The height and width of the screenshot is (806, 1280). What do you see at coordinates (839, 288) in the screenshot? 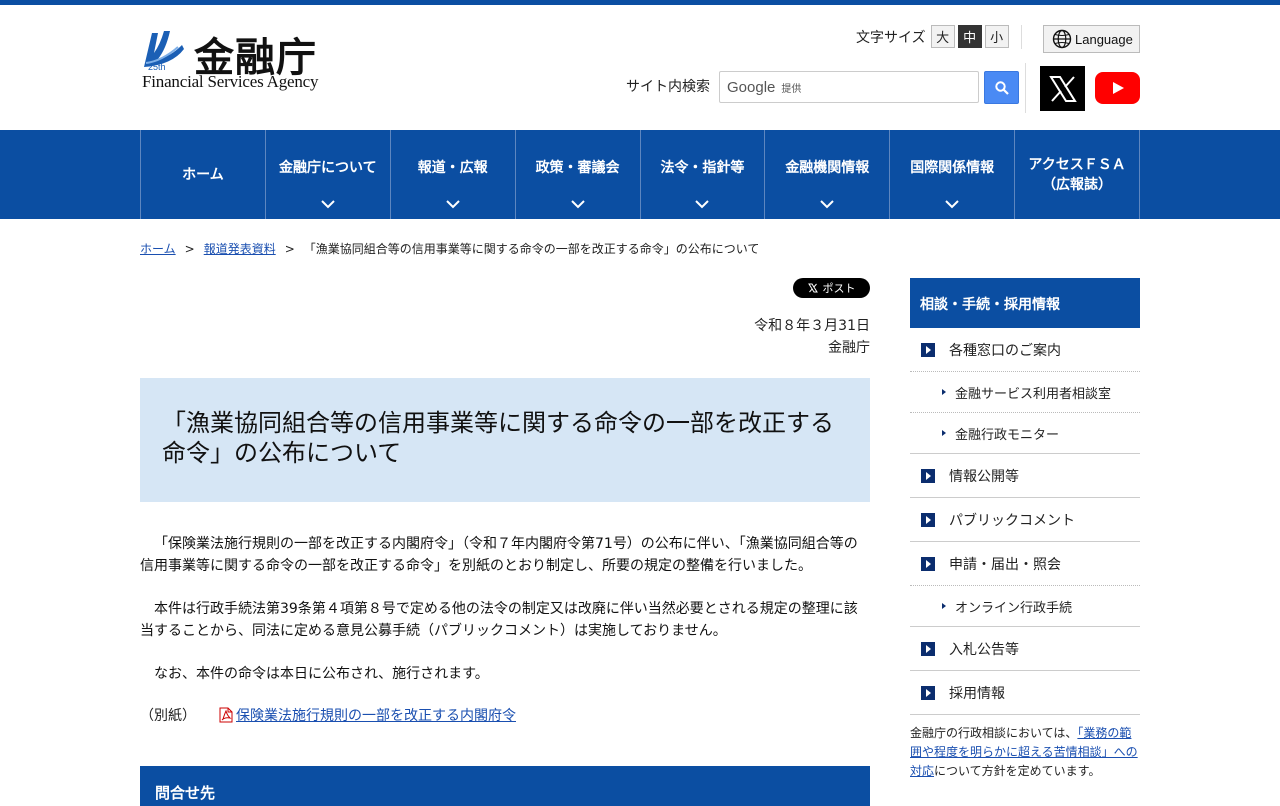
I see `post-label: ポスト` at bounding box center [839, 288].